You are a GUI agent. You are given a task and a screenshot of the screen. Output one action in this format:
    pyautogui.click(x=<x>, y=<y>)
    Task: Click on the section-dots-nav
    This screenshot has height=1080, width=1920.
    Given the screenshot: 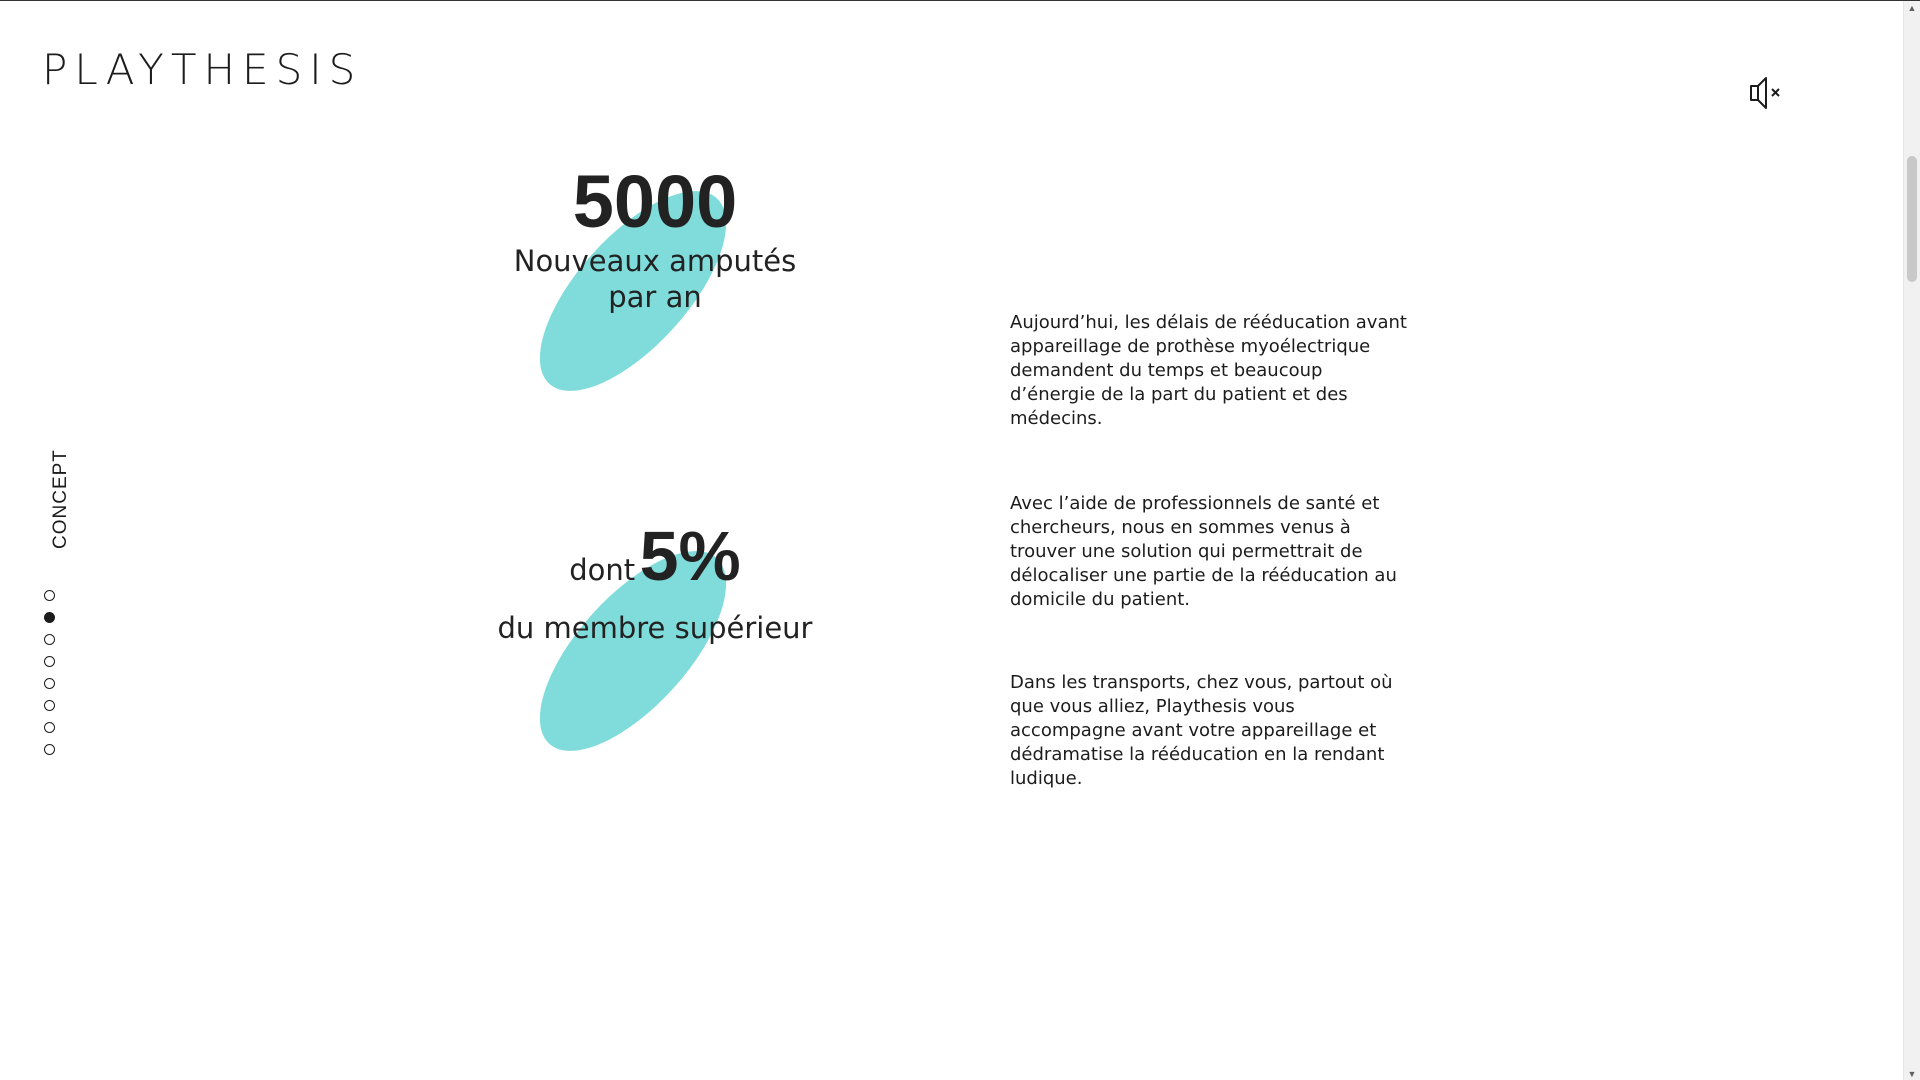 What is the action you would take?
    pyautogui.click(x=50, y=678)
    